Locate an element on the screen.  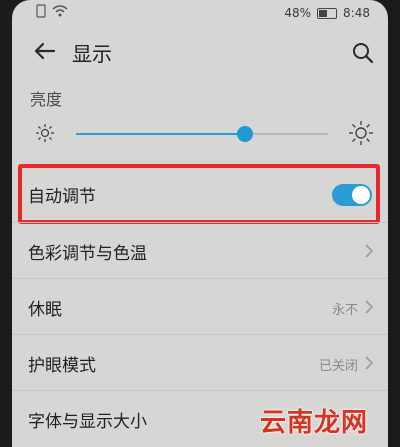
color-temperature-label: 色彩调节与色温 is located at coordinates (87, 254).